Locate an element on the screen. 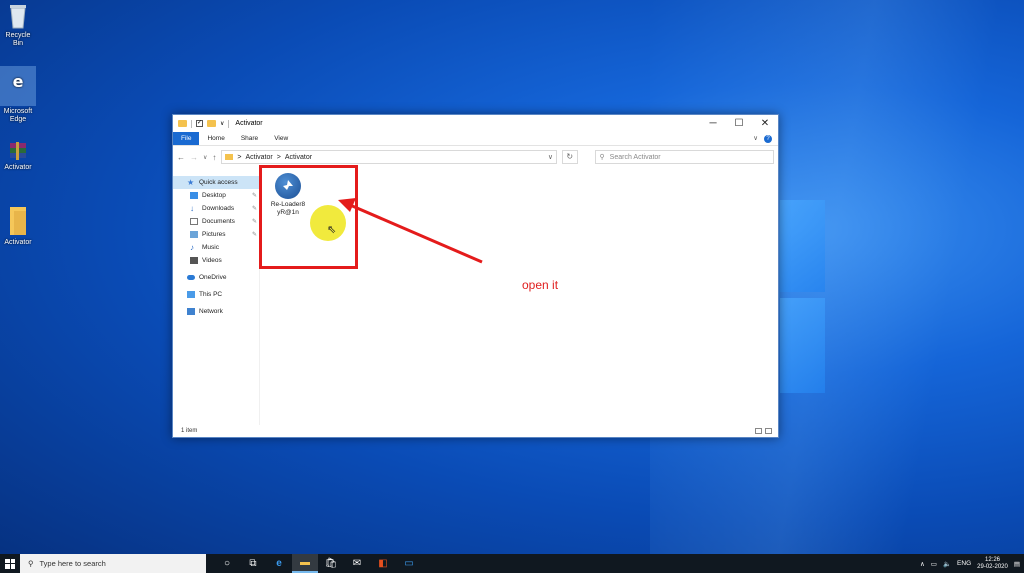 The height and width of the screenshot is (573, 1024). photos-icon: ▭ is located at coordinates (409, 563).